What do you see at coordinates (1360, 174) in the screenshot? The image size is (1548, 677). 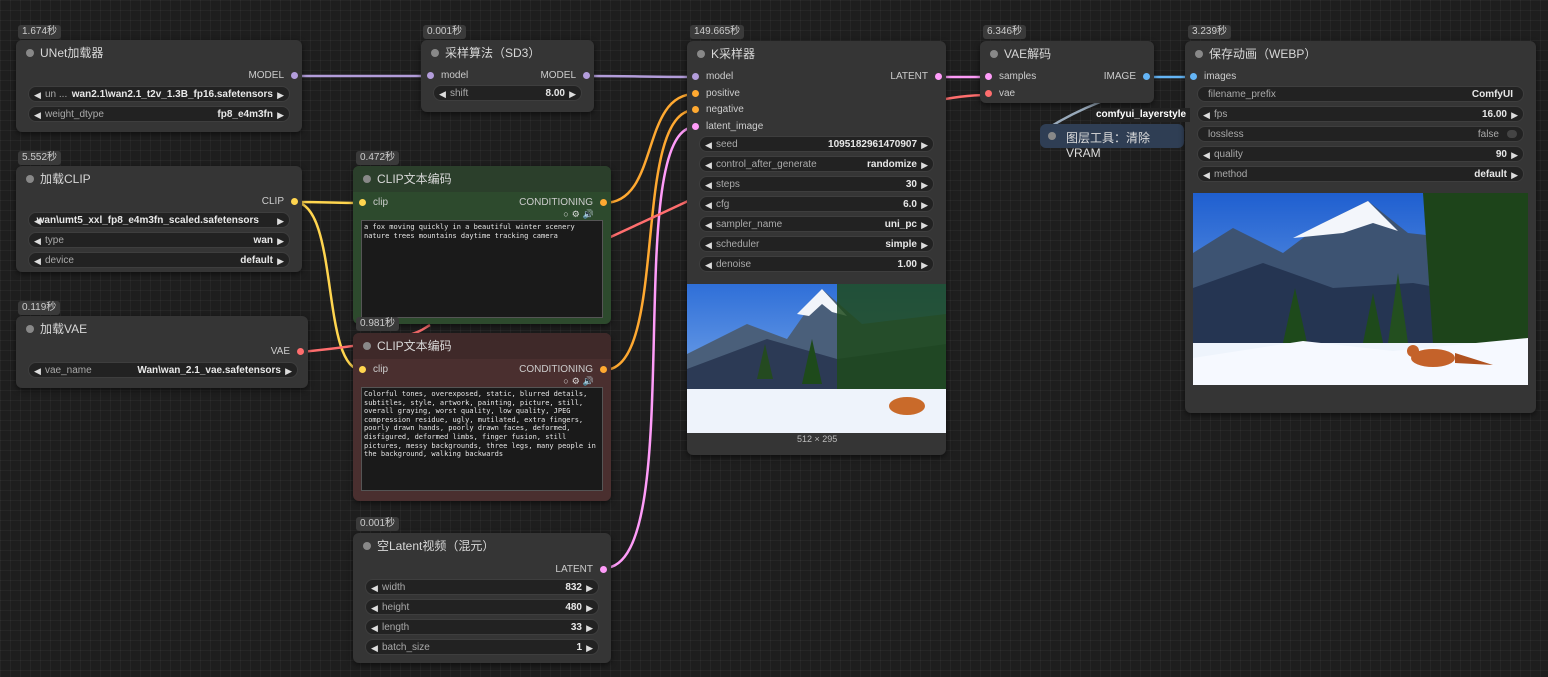 I see `method-widget: ◀ method default ▶` at bounding box center [1360, 174].